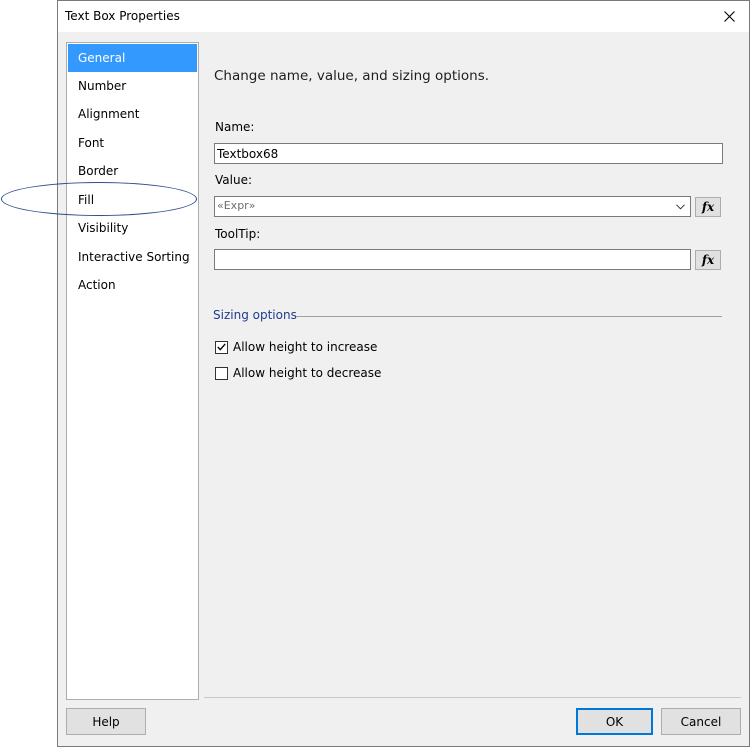 This screenshot has width=751, height=748. I want to click on close-button, so click(729, 16).